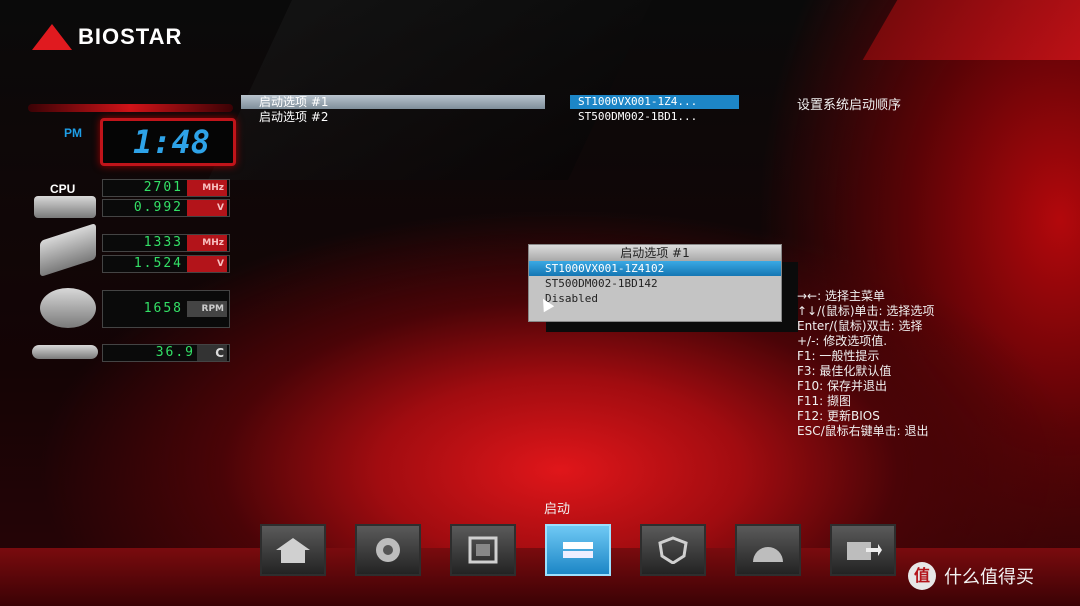 The height and width of the screenshot is (606, 1080). What do you see at coordinates (863, 431) in the screenshot?
I see `help-line: ESC/鼠标右键单击: 退出` at bounding box center [863, 431].